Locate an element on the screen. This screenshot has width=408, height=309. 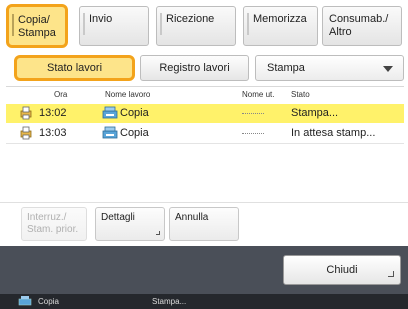
job-type-select-value: Stampa is located at coordinates (286, 68).